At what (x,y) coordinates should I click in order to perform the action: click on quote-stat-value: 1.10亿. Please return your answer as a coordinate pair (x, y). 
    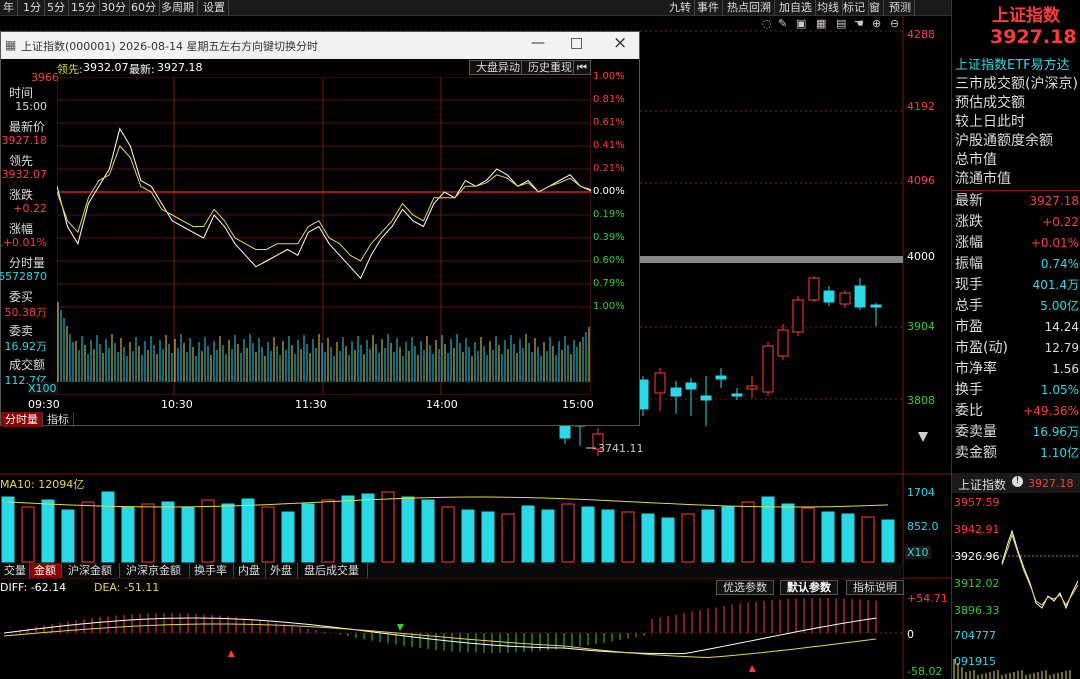
    Looking at the image, I should click on (1059, 453).